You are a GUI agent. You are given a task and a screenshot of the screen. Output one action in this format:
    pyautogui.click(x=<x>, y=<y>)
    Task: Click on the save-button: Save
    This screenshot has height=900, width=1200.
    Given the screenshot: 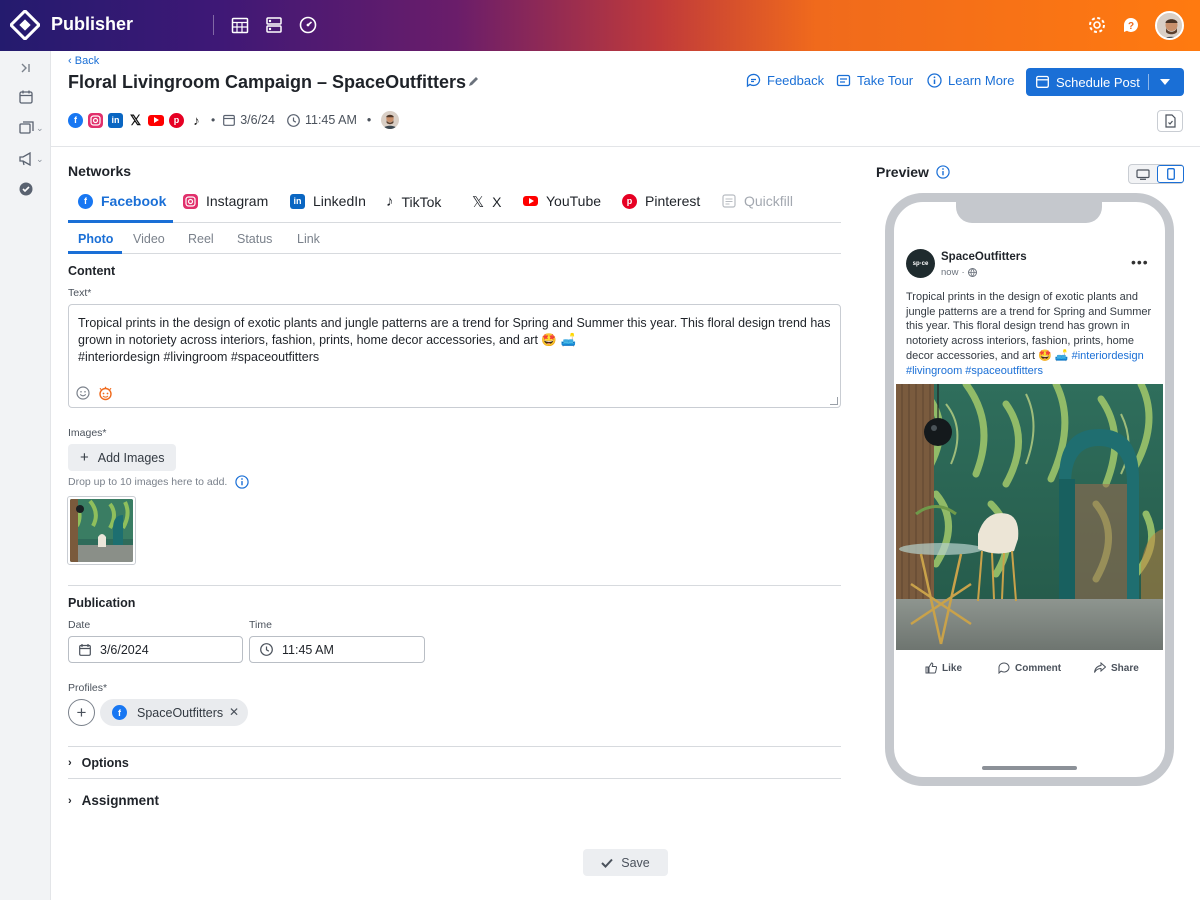 What is the action you would take?
    pyautogui.click(x=625, y=862)
    